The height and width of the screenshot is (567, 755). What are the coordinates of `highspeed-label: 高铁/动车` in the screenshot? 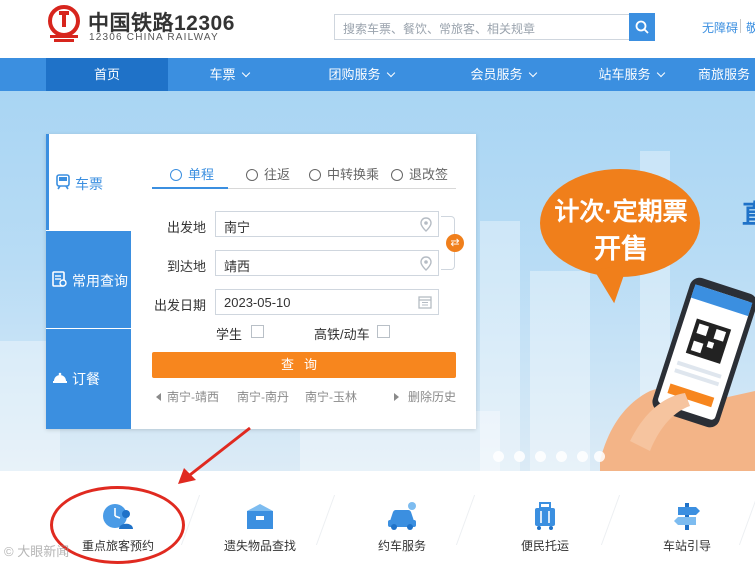 It's located at (342, 334).